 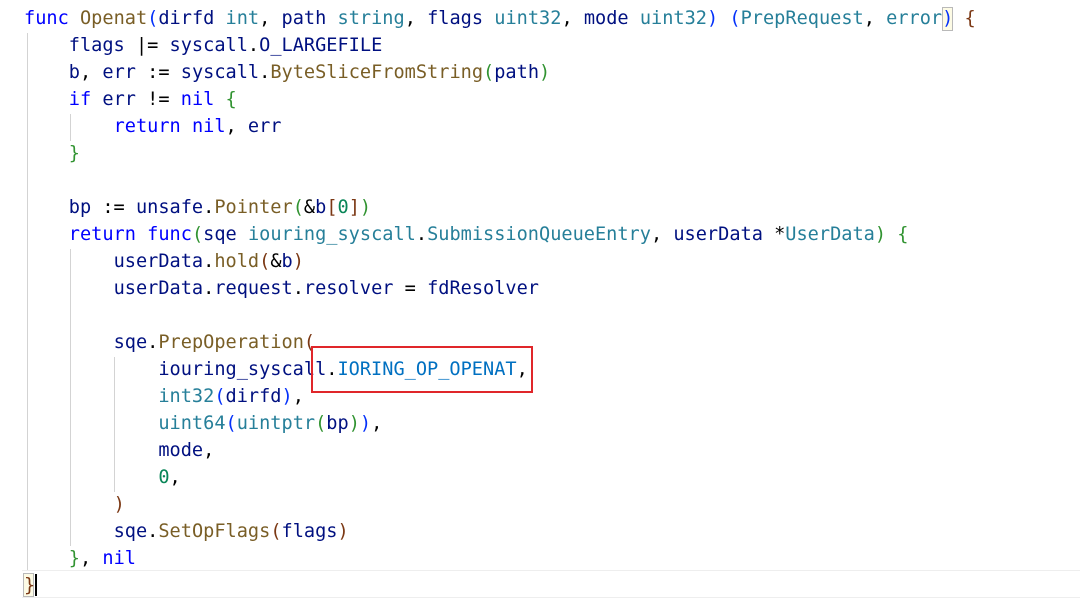 I want to click on code-token: iouring_syscall, so click(x=331, y=234).